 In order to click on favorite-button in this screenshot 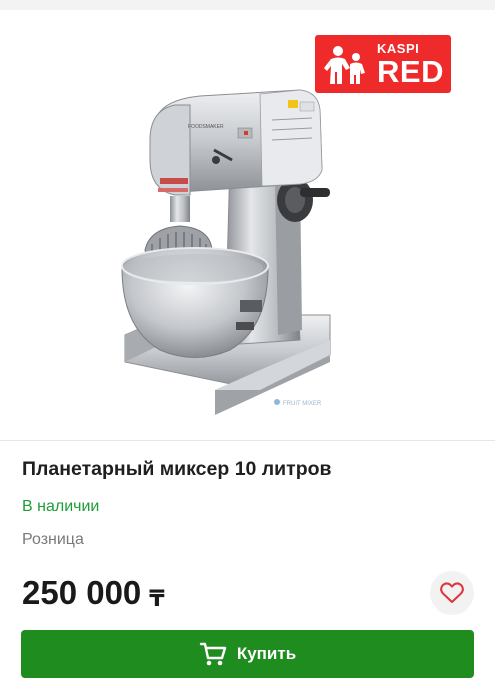, I will do `click(452, 593)`.